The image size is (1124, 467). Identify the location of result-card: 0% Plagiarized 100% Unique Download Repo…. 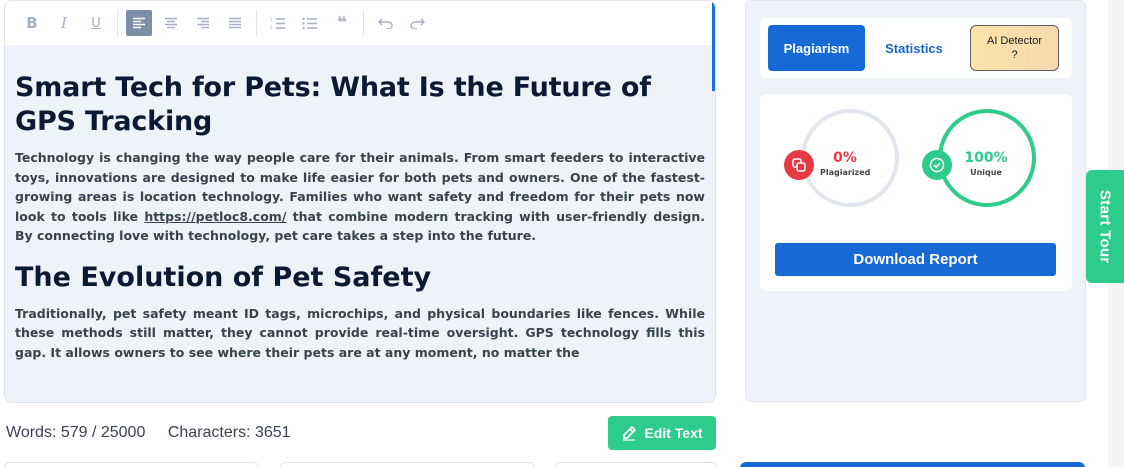
(916, 192).